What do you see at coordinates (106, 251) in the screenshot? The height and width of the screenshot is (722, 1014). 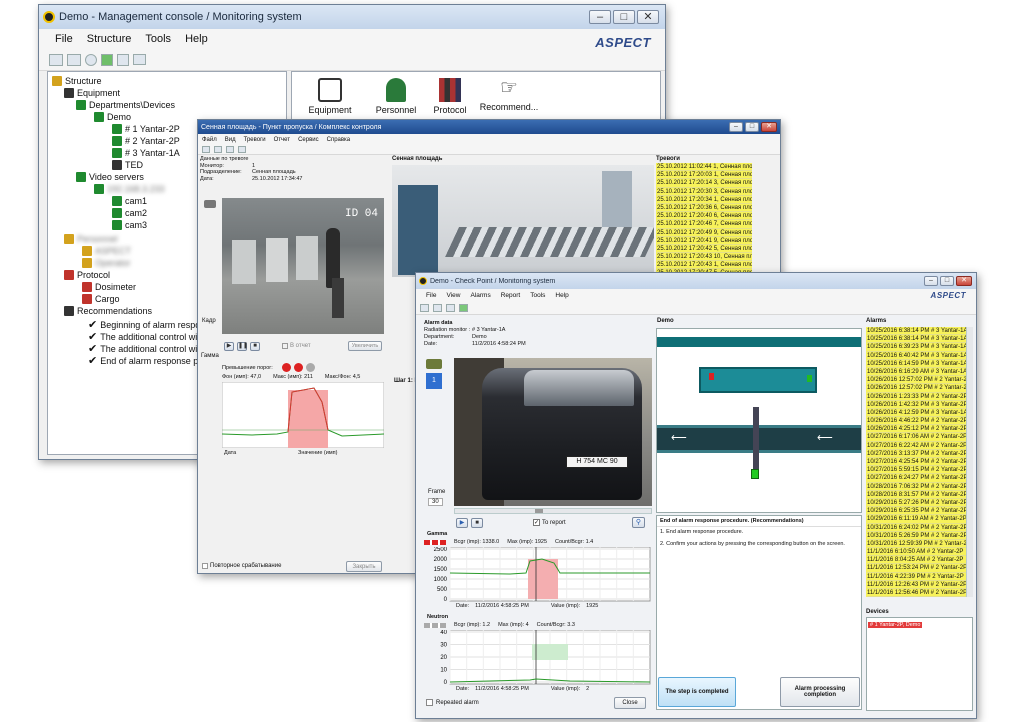 I see `tree-aspect: ASPECT` at bounding box center [106, 251].